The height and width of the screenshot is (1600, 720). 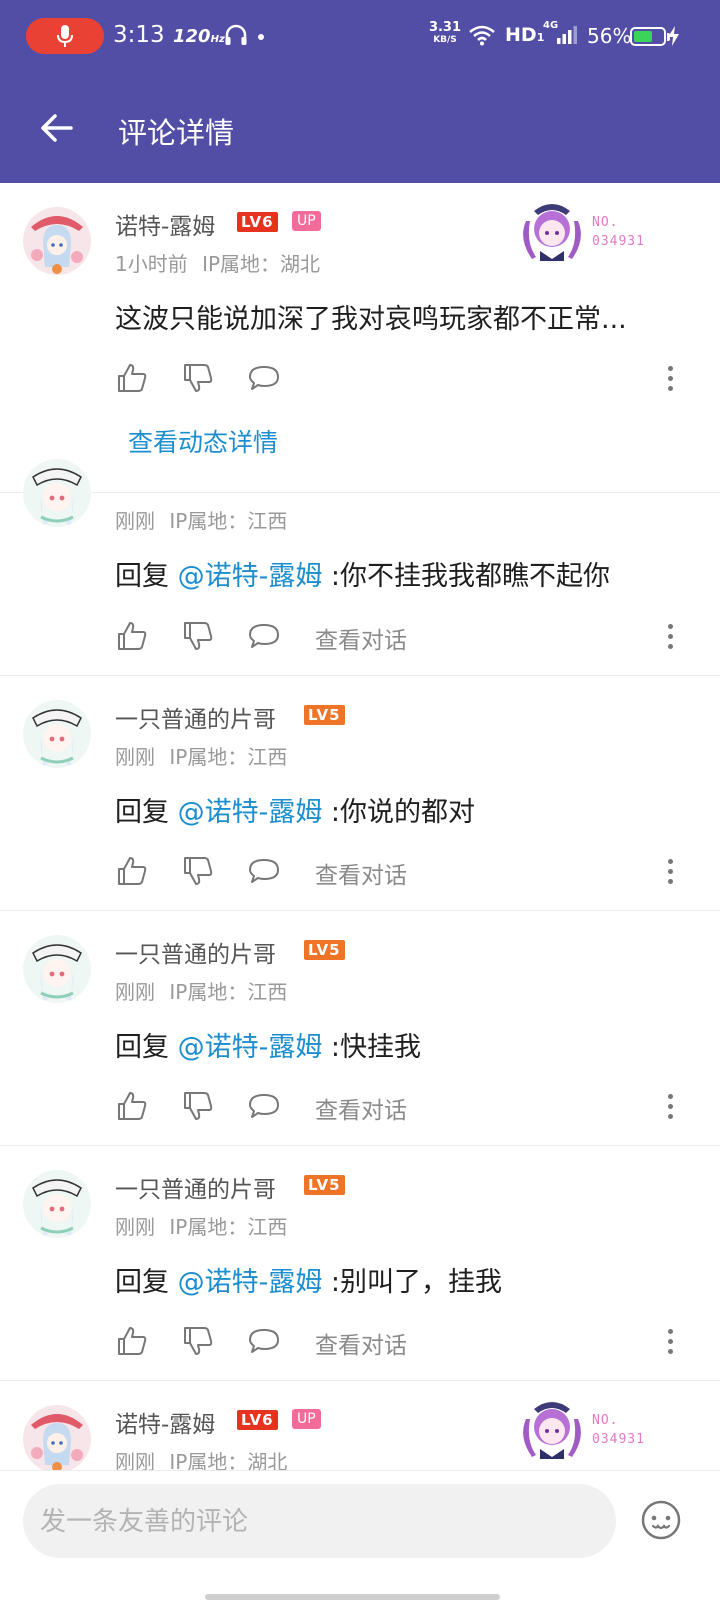 I want to click on reply-text: 回复 @诺特-露姆 :别叫了，挂我, so click(x=308, y=1279).